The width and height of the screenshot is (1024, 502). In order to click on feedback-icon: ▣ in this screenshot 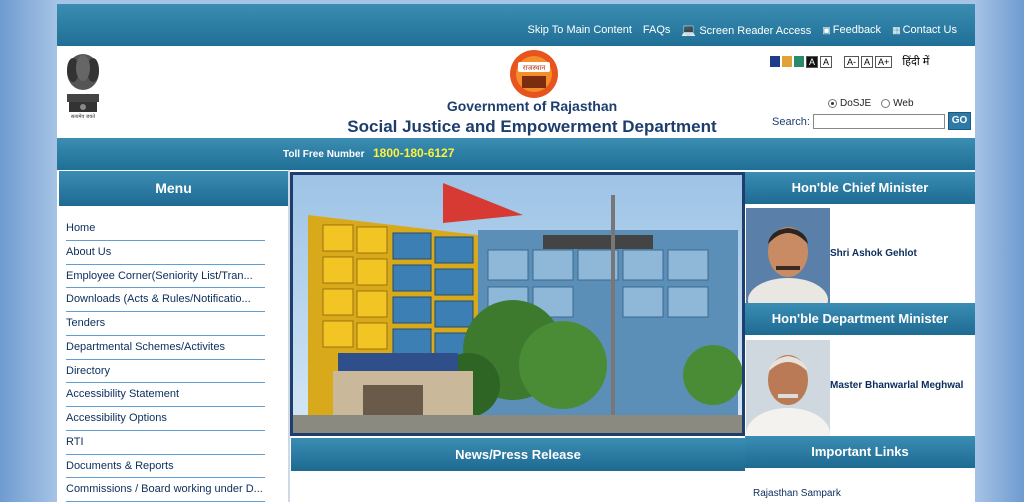, I will do `click(826, 30)`.